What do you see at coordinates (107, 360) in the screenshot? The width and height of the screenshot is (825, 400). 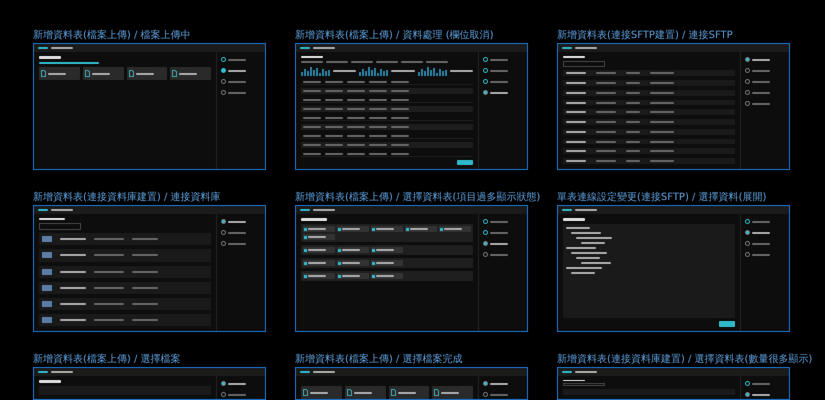 I see `frame-title: 新增資料表(檔案上傳) / 選擇檔案` at bounding box center [107, 360].